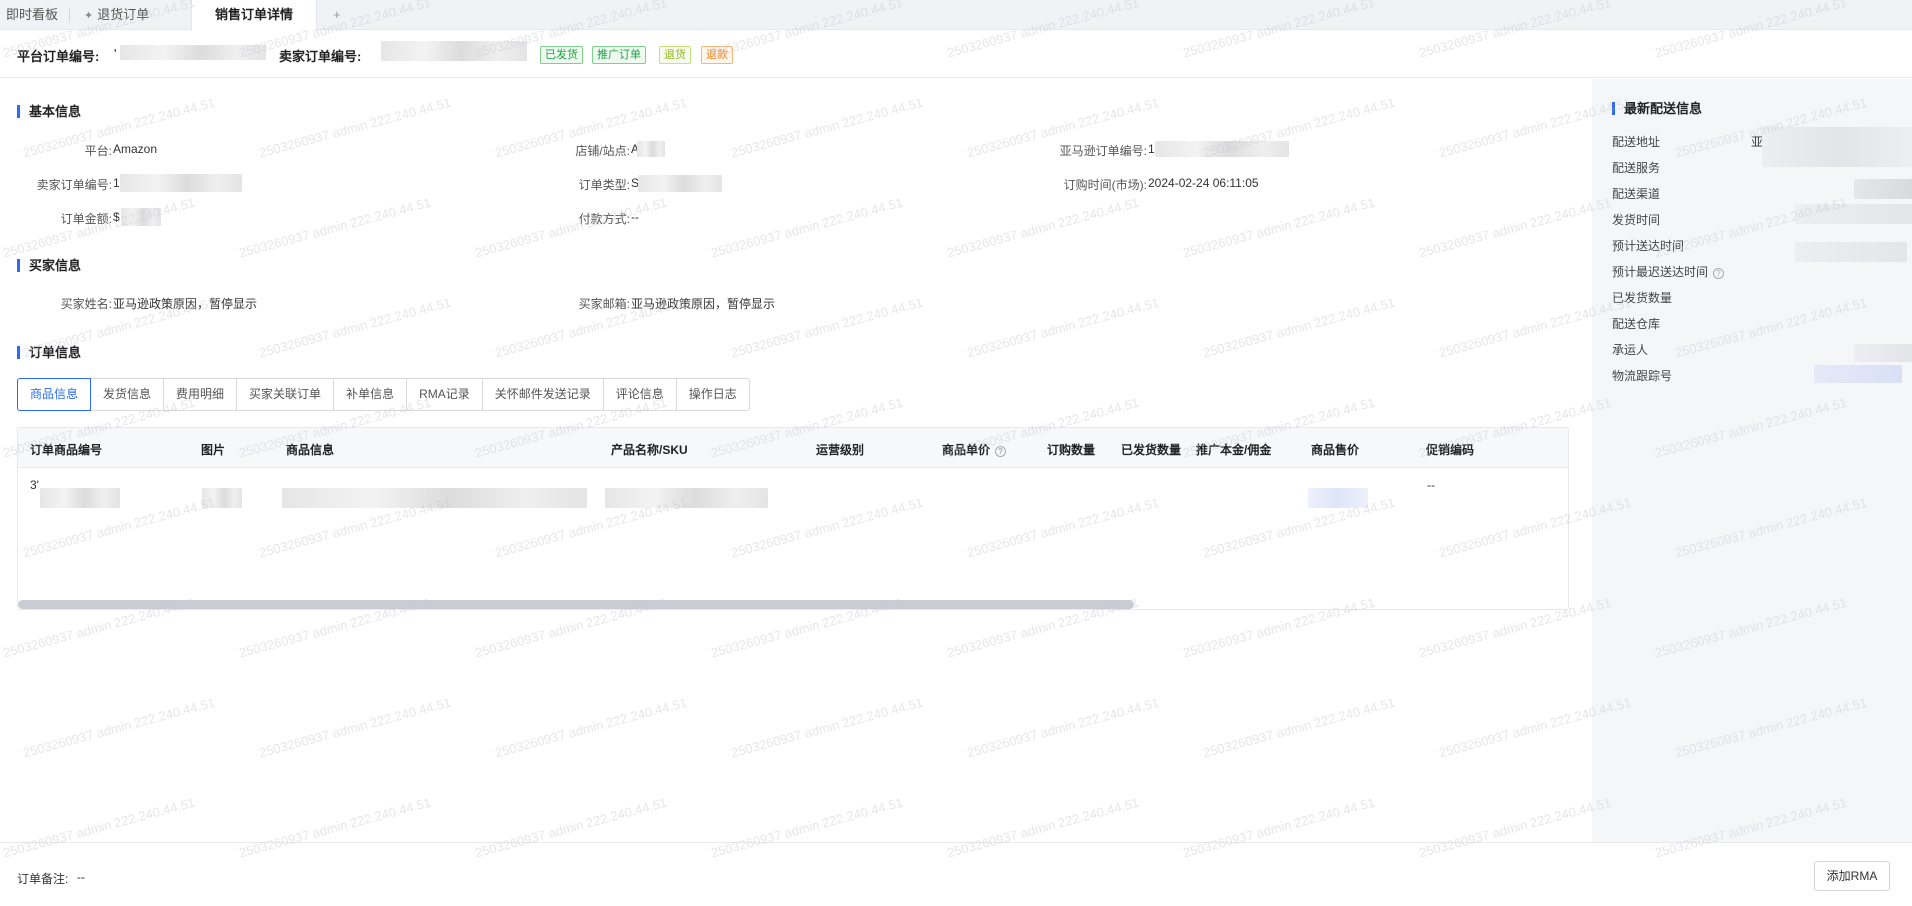  I want to click on promo-code-cell: --, so click(1431, 485).